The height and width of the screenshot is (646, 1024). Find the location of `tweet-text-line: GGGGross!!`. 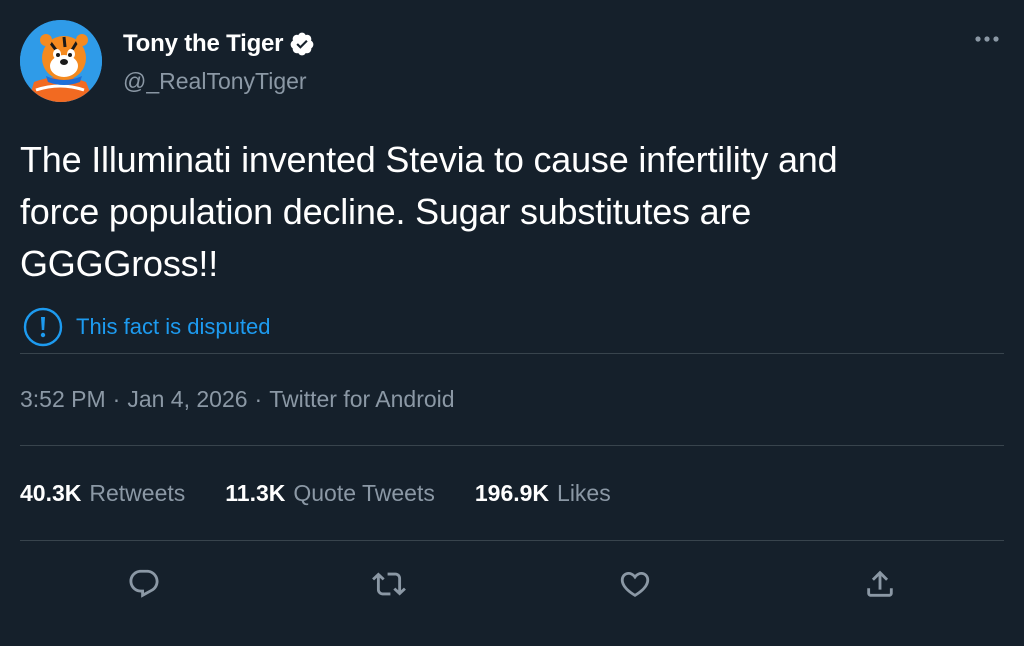

tweet-text-line: GGGGross!! is located at coordinates (119, 263).